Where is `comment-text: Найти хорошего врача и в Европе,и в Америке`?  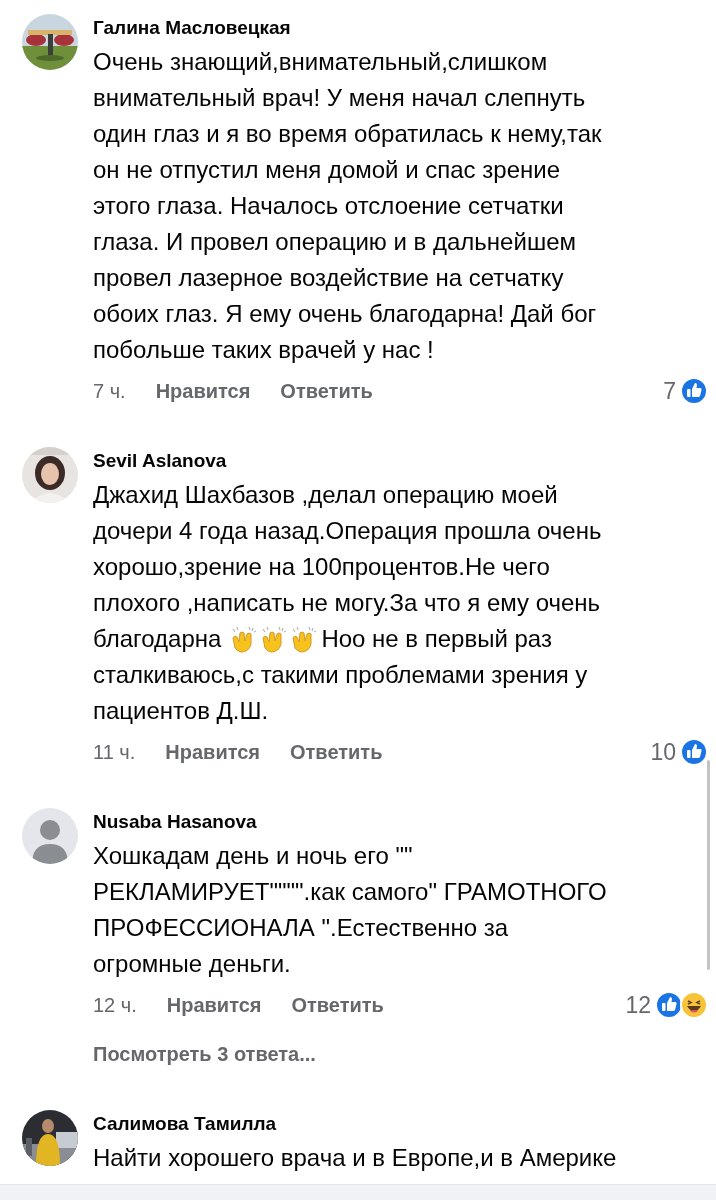 comment-text: Найти хорошего врача и в Европе,и в Америке is located at coordinates (355, 1158).